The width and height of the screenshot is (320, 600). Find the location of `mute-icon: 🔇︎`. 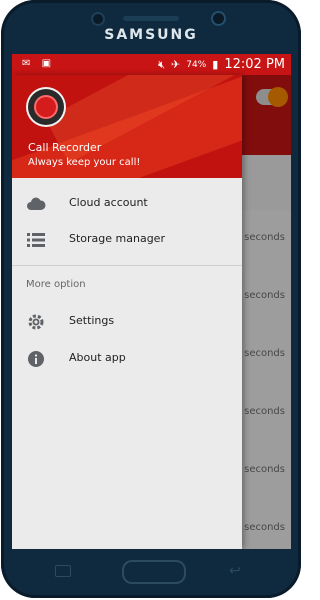

mute-icon: 🔇︎ is located at coordinates (162, 64).